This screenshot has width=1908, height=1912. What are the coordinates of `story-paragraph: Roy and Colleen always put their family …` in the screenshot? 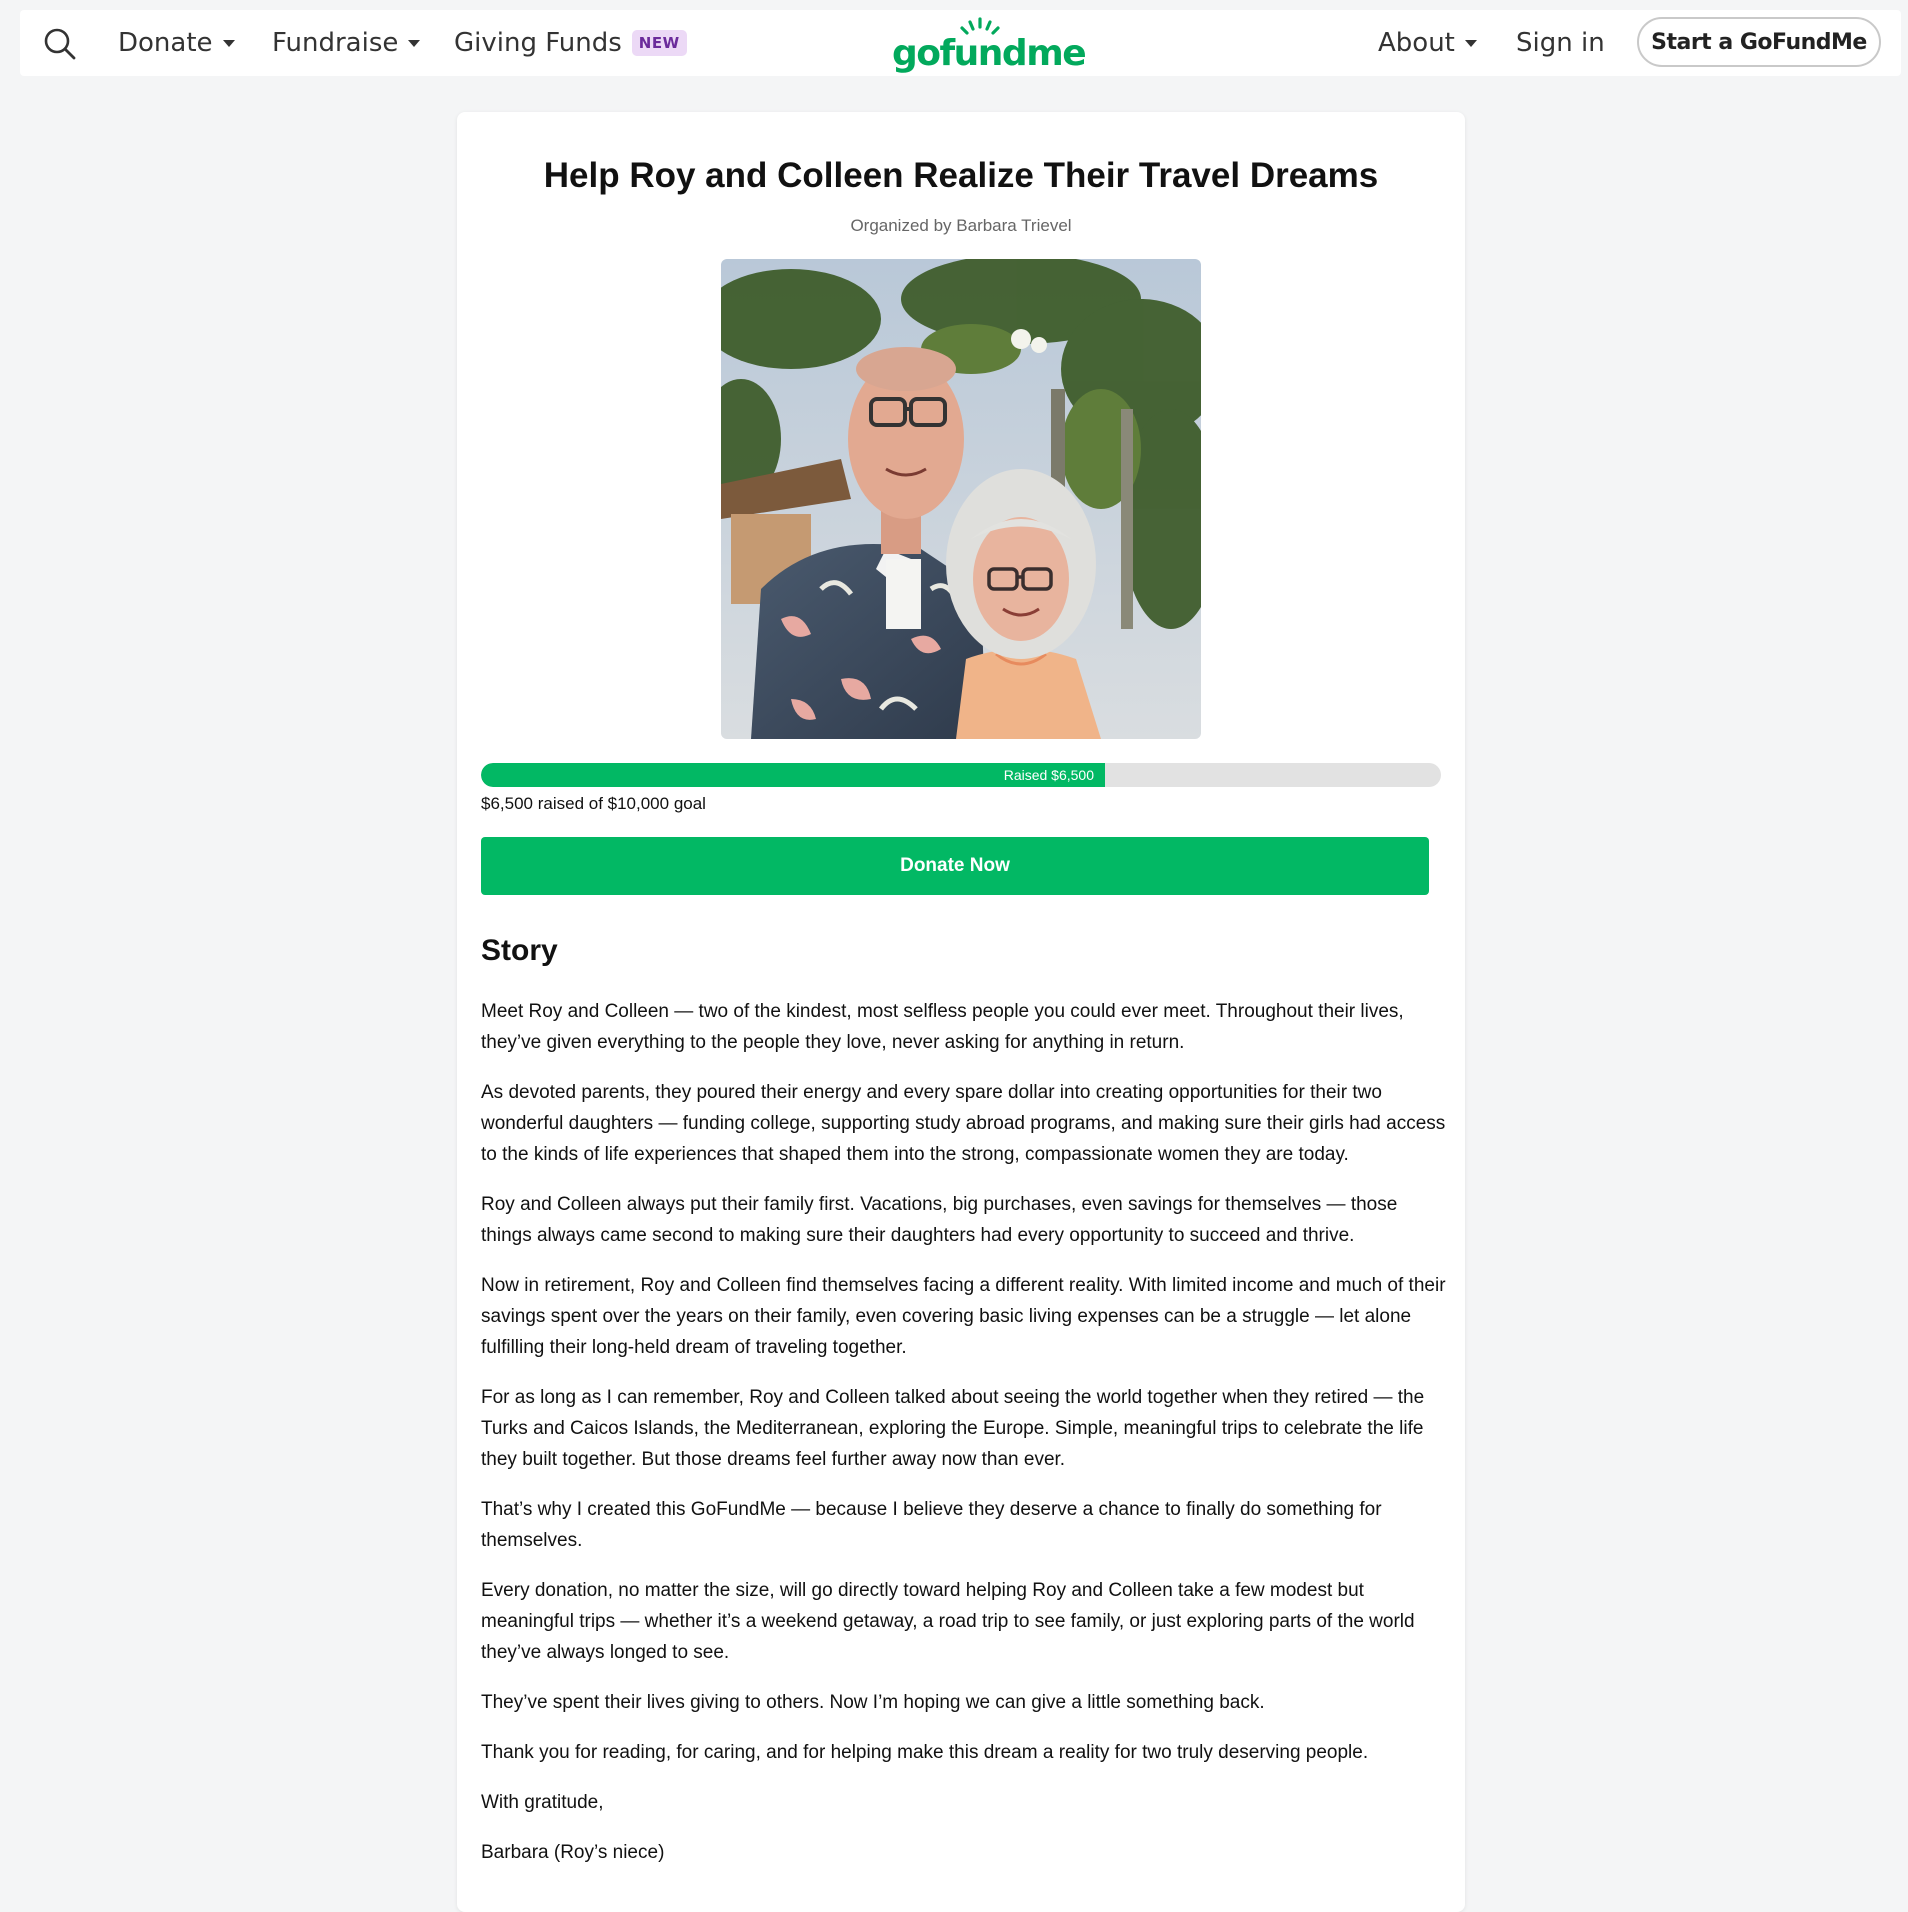 It's located at (939, 1220).